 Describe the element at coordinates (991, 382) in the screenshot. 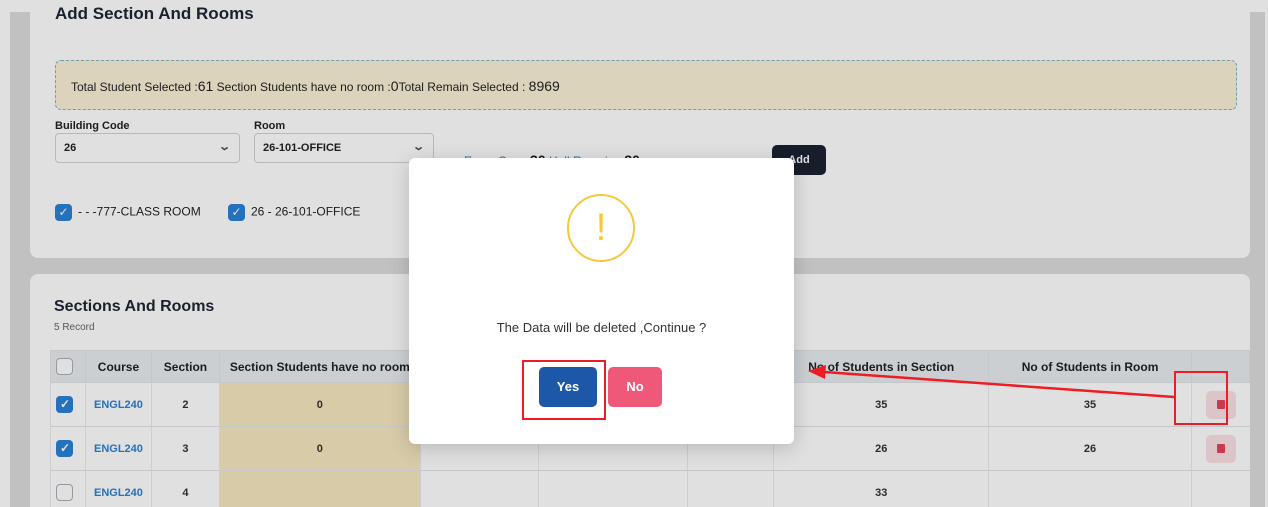

I see `annotation-arrow` at that location.